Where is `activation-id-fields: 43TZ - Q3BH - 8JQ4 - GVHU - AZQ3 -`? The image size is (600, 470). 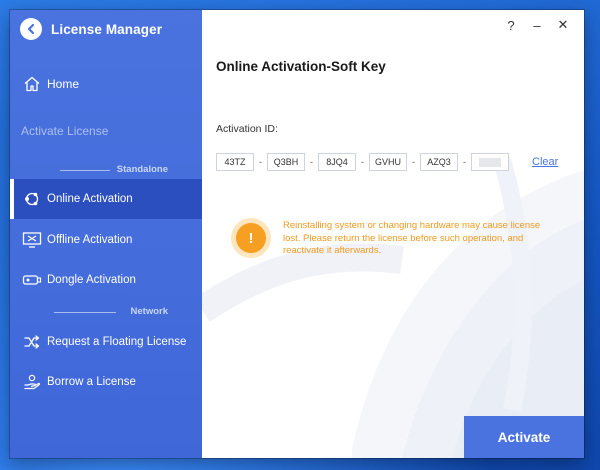
activation-id-fields: 43TZ - Q3BH - 8JQ4 - GVHU - AZQ3 - is located at coordinates (362, 162).